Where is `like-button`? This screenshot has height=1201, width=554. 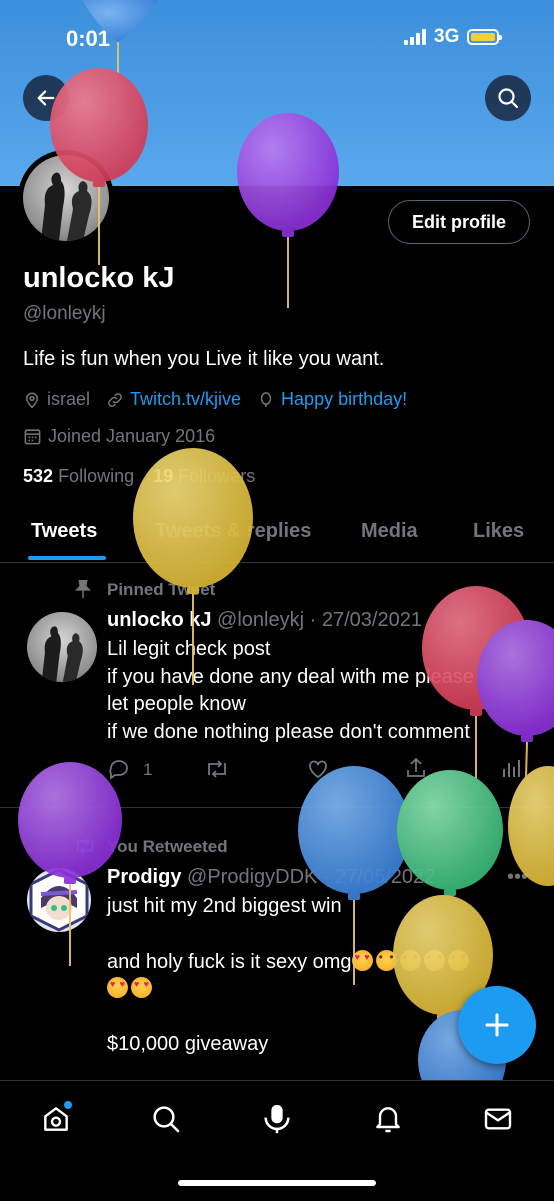
like-button is located at coordinates (318, 771).